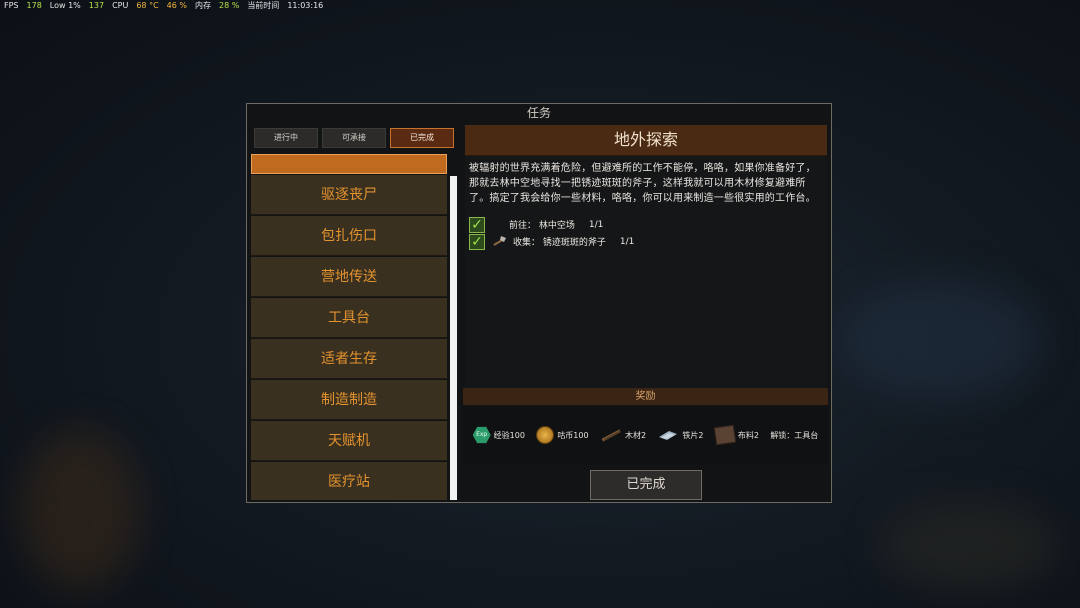 The height and width of the screenshot is (608, 1080). I want to click on scrollbar-gap, so click(453, 165).